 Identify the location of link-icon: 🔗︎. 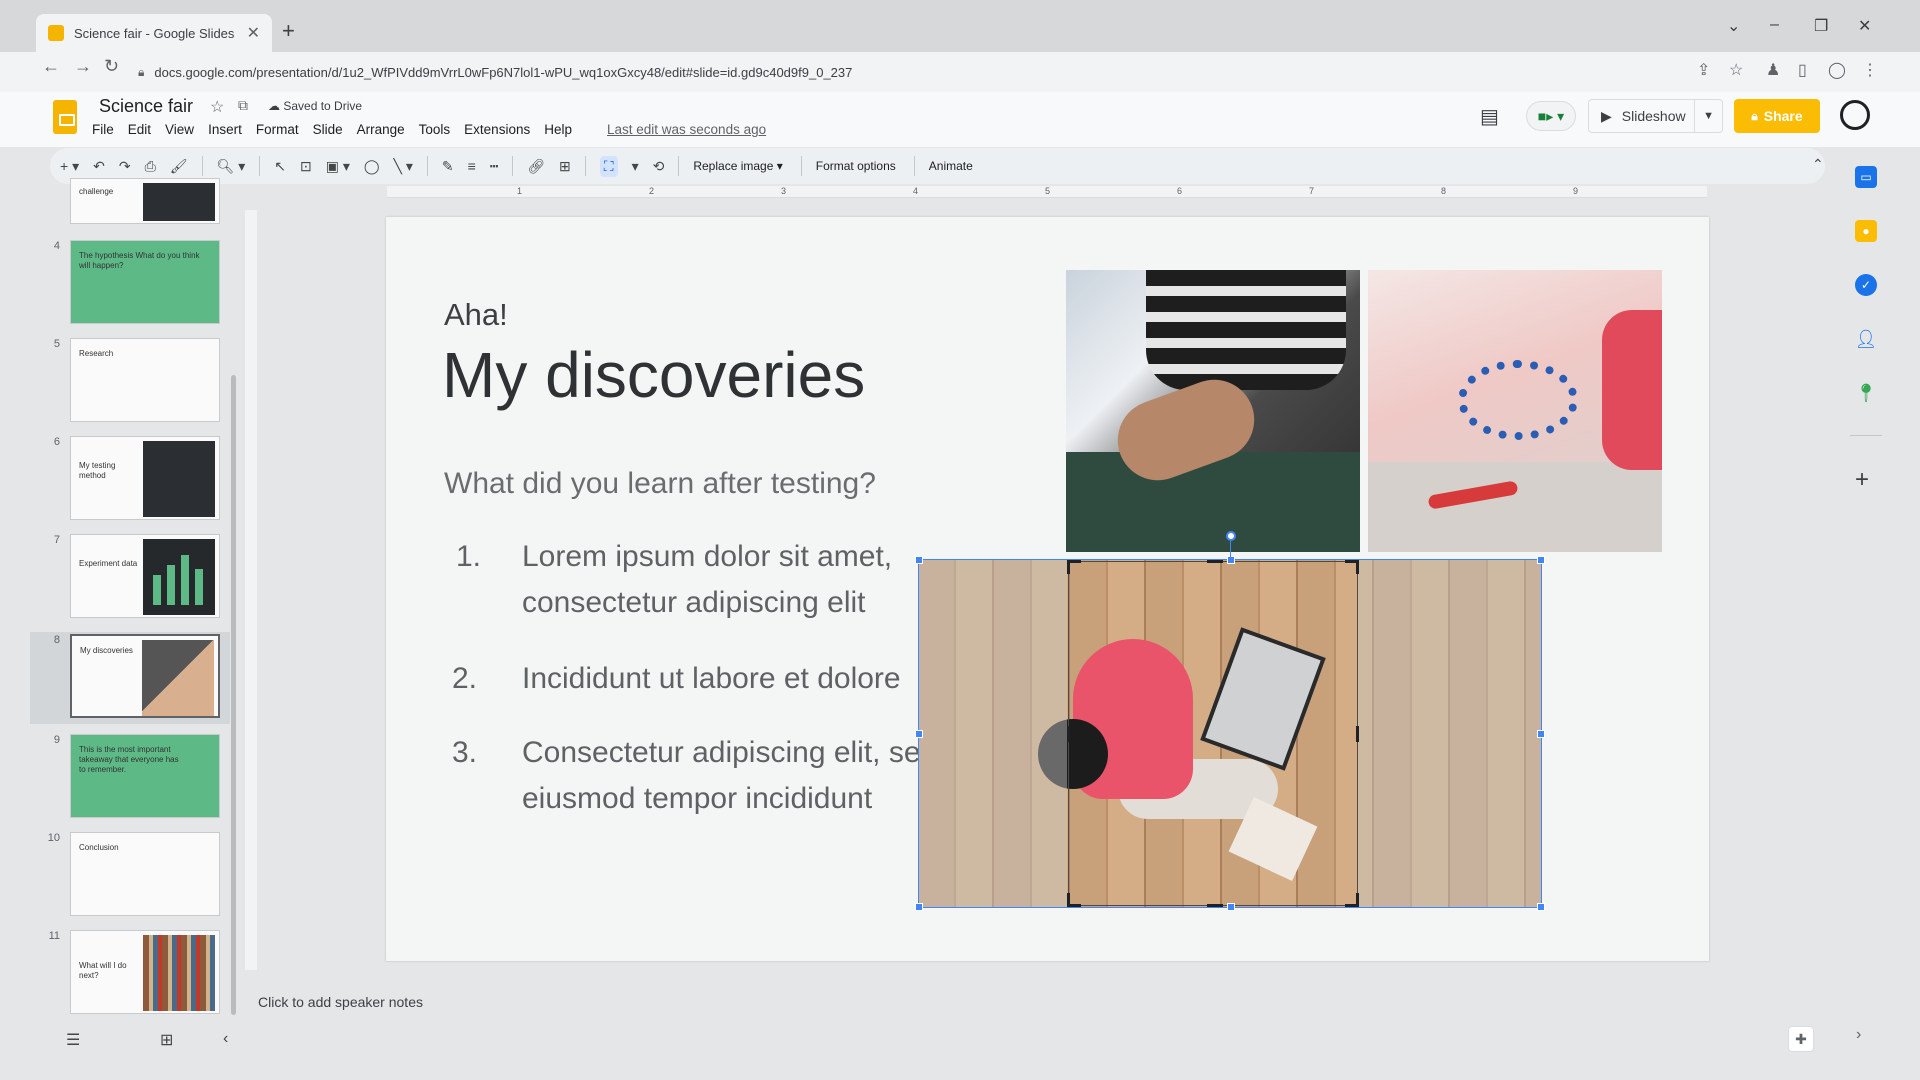
(536, 166).